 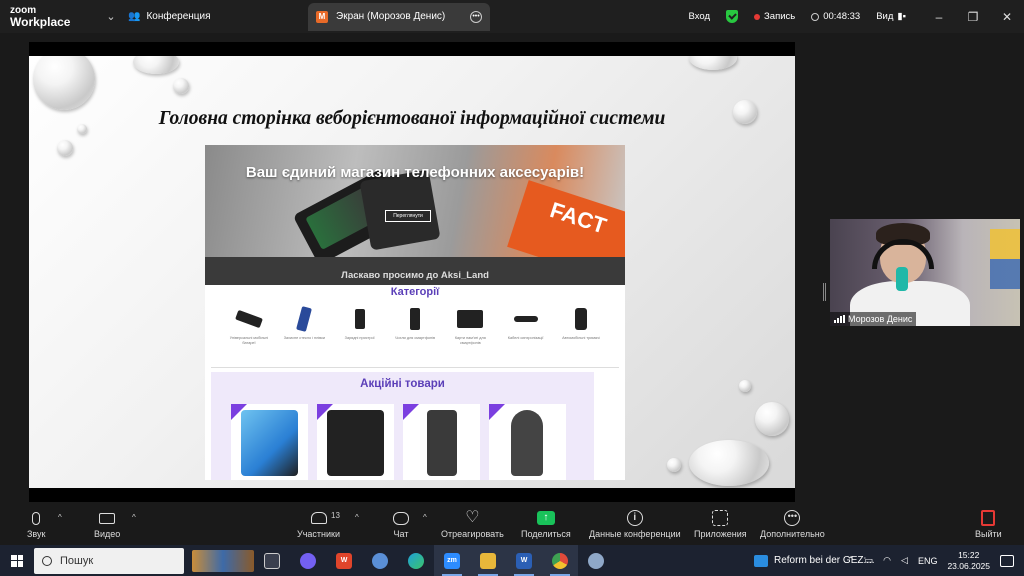 What do you see at coordinates (596, 560) in the screenshot?
I see `paint-brush-icon` at bounding box center [596, 560].